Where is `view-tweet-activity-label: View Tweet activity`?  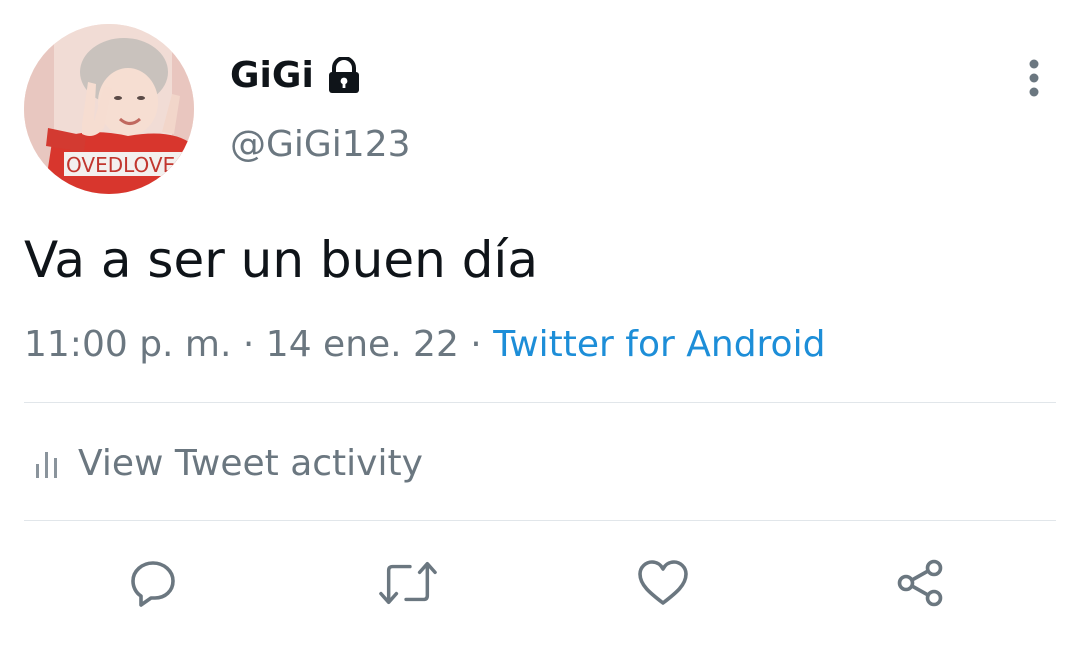
view-tweet-activity-label: View Tweet activity is located at coordinates (250, 463).